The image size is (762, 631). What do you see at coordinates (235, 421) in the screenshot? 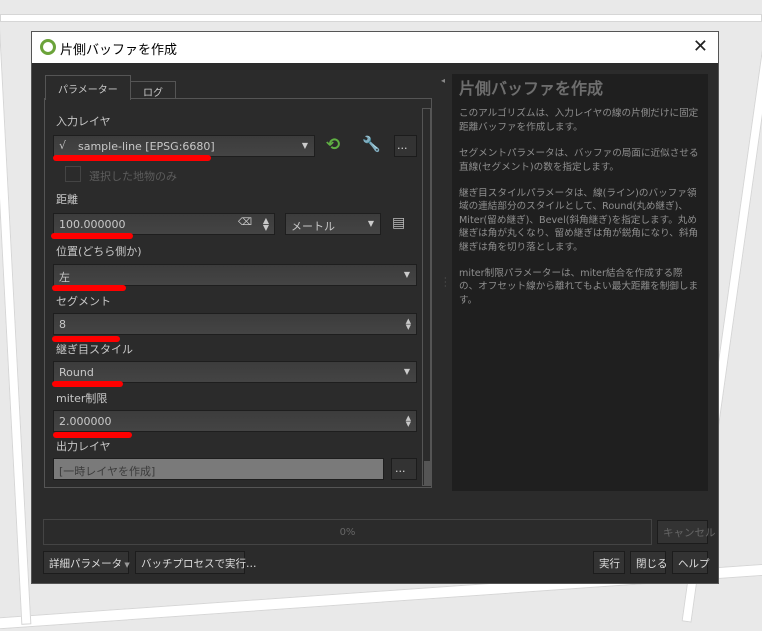
I see `miter-limit-spinbox: 2.000000 ▲ ▼` at bounding box center [235, 421].